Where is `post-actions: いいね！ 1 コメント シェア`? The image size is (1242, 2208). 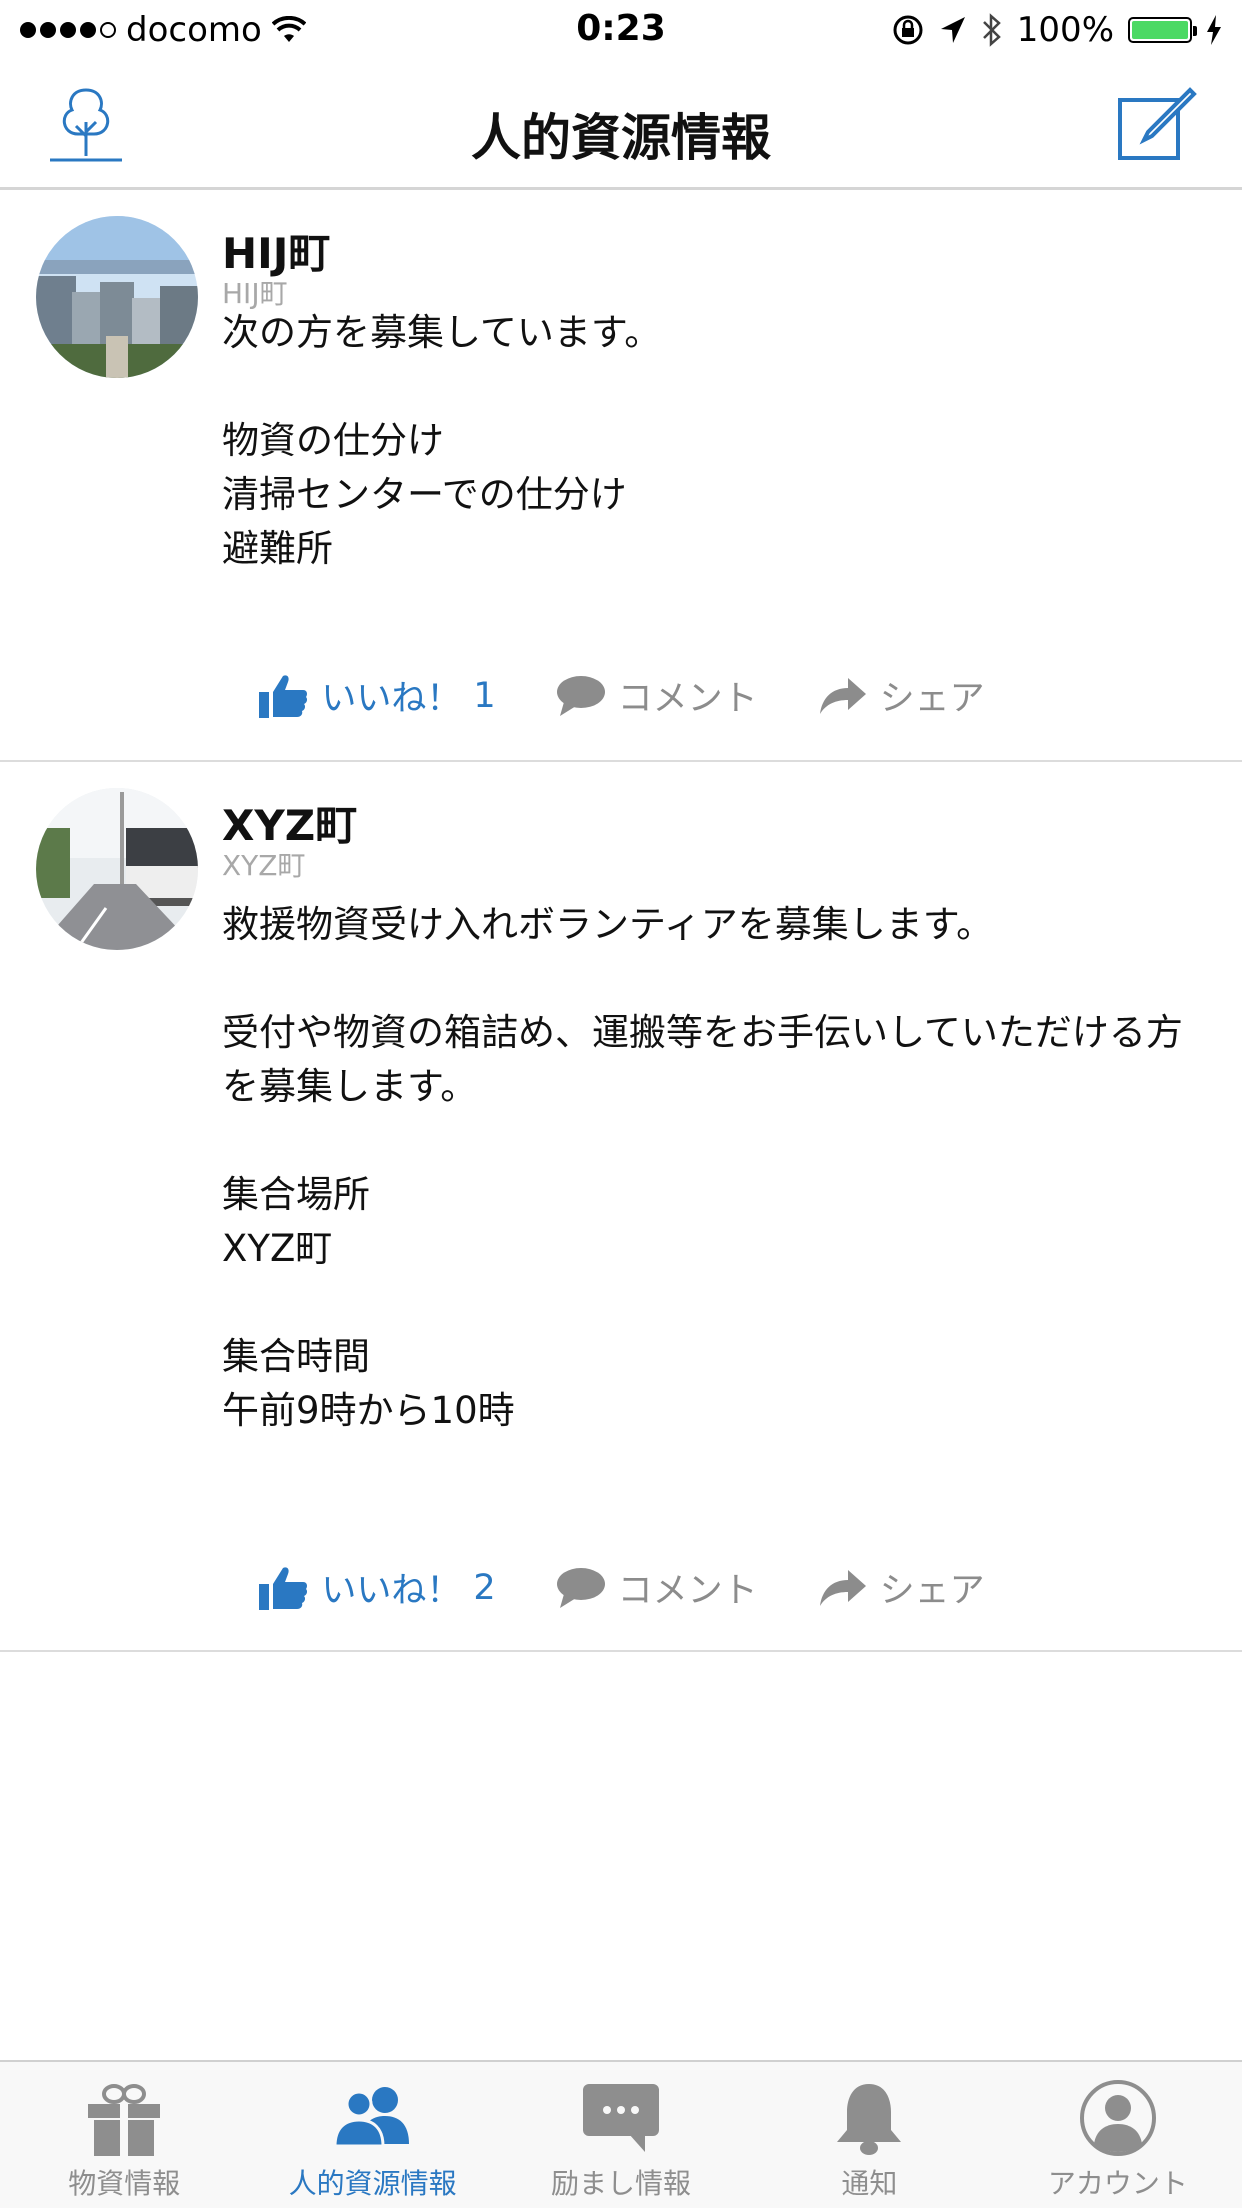
post-actions: いいね！ 1 コメント シェア is located at coordinates (621, 695).